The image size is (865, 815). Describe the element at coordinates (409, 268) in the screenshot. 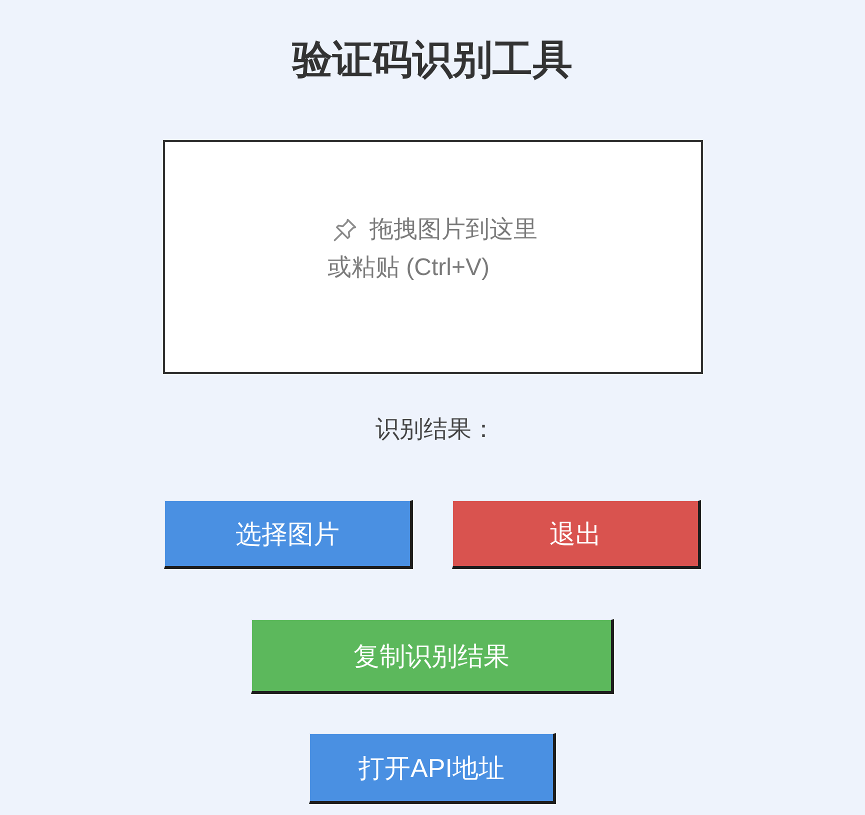

I see `drop-hint-text: 或粘贴 (Ctrl+V)` at that location.